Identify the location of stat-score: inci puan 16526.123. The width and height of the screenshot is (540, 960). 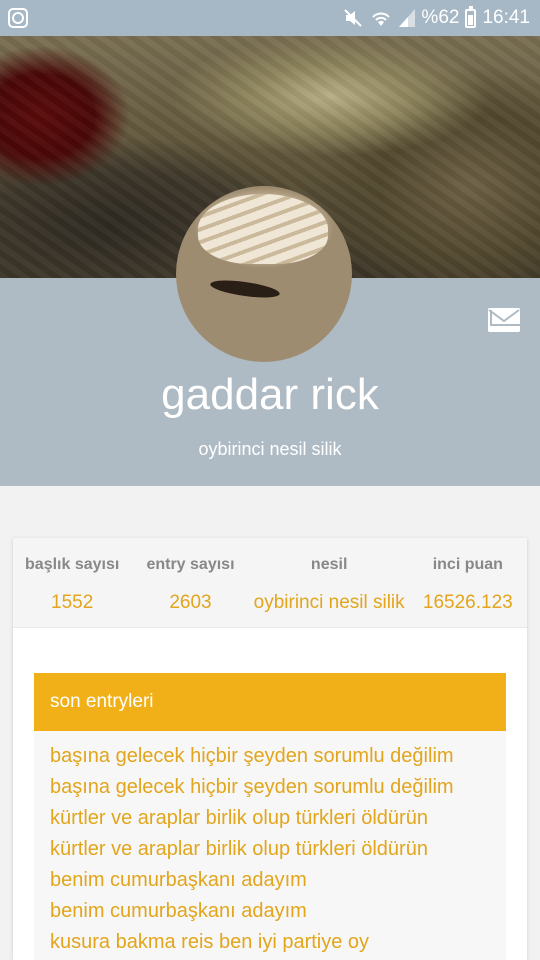
(468, 582).